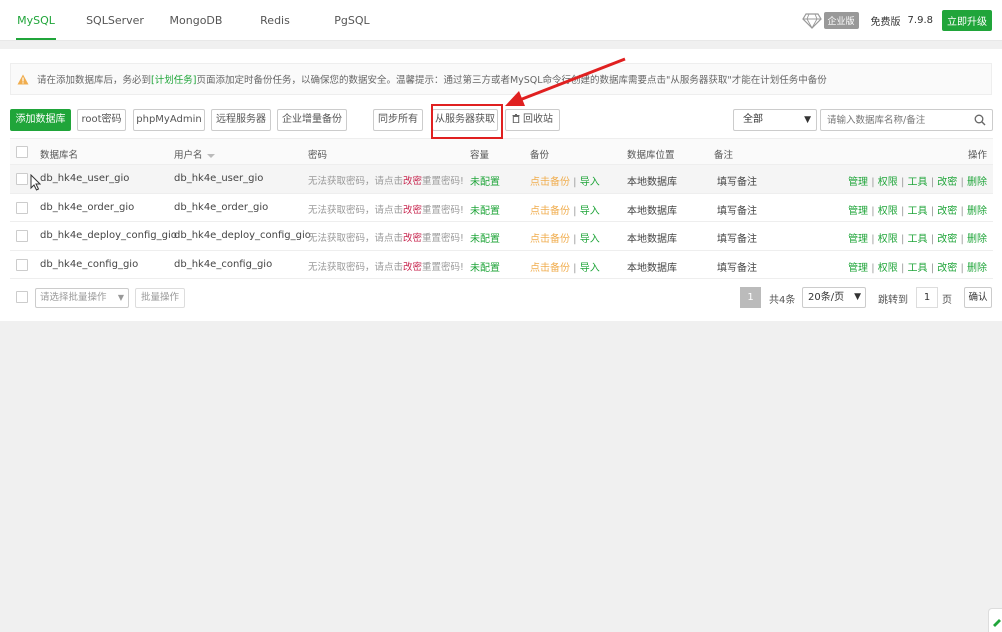  Describe the element at coordinates (841, 20) in the screenshot. I see `enterprise-edition-badge: 企业版` at that location.